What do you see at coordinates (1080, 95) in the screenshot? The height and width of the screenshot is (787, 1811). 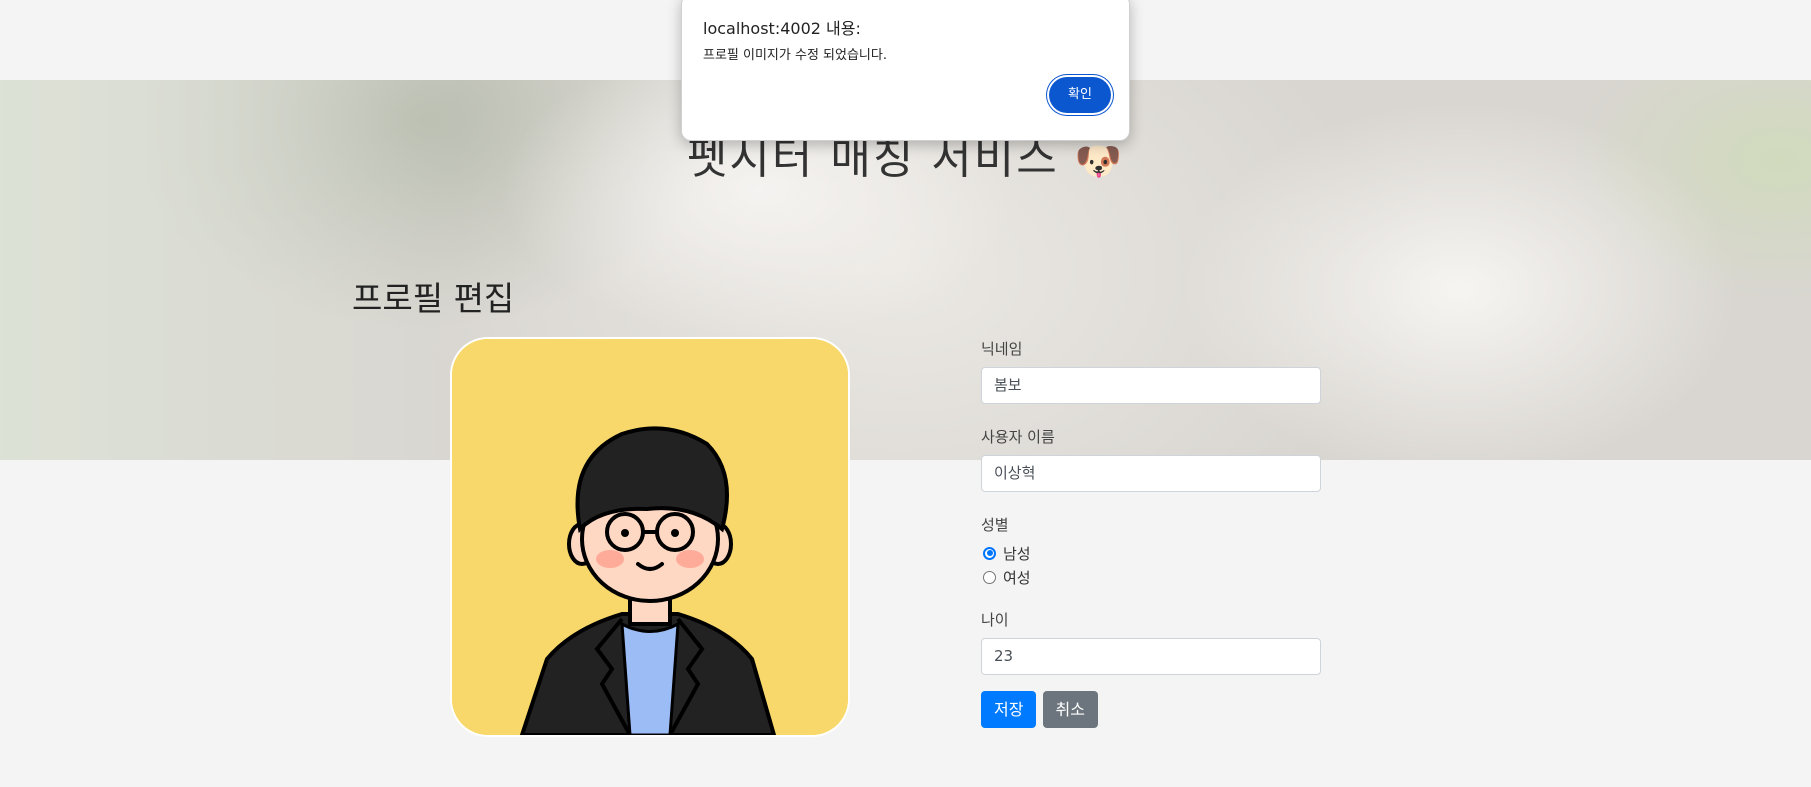 I see `dialog-ok-button: 확인` at bounding box center [1080, 95].